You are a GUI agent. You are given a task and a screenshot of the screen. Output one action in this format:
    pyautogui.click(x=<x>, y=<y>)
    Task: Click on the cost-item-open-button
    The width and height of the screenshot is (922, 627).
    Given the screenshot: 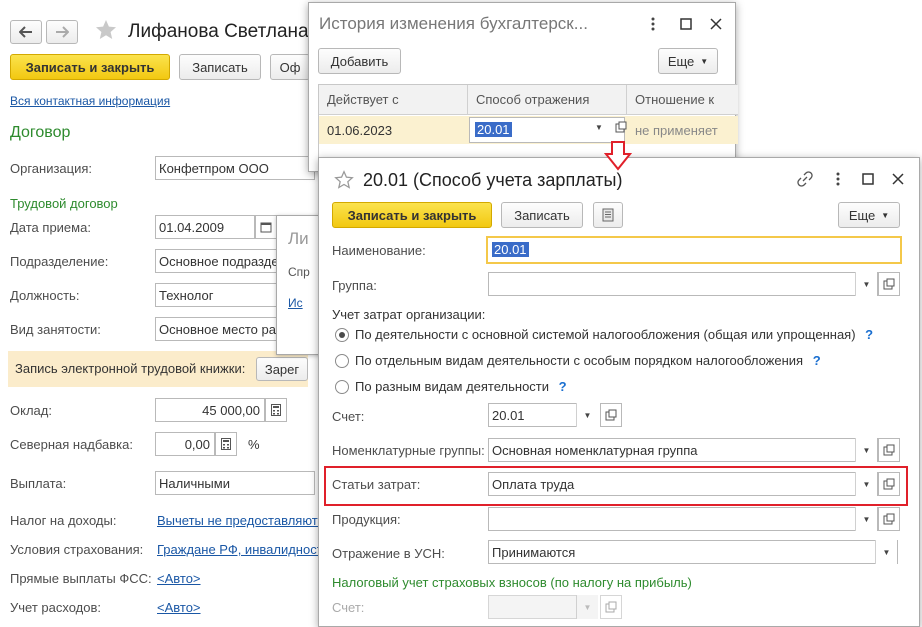 What is the action you would take?
    pyautogui.click(x=889, y=484)
    